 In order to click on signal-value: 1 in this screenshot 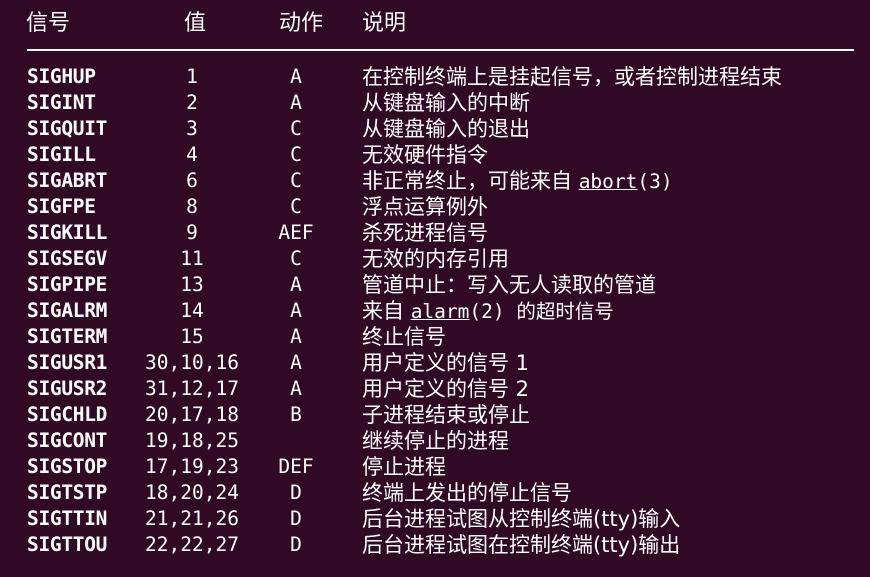, I will do `click(192, 76)`.